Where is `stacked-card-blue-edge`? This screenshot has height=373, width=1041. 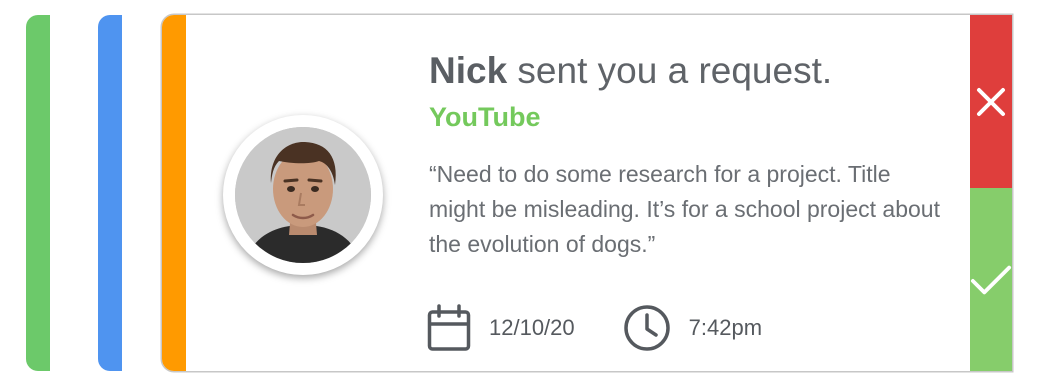 stacked-card-blue-edge is located at coordinates (110, 193).